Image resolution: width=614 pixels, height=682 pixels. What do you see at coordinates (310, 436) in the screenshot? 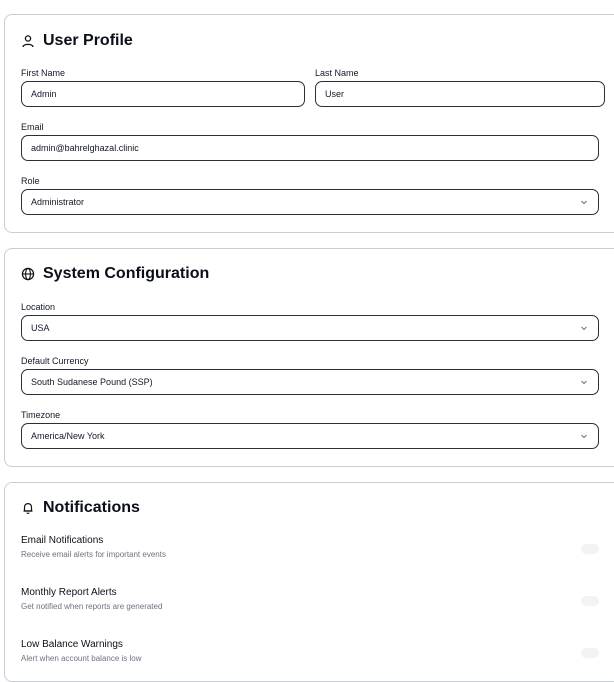
I see `timezone-select: America/New York` at bounding box center [310, 436].